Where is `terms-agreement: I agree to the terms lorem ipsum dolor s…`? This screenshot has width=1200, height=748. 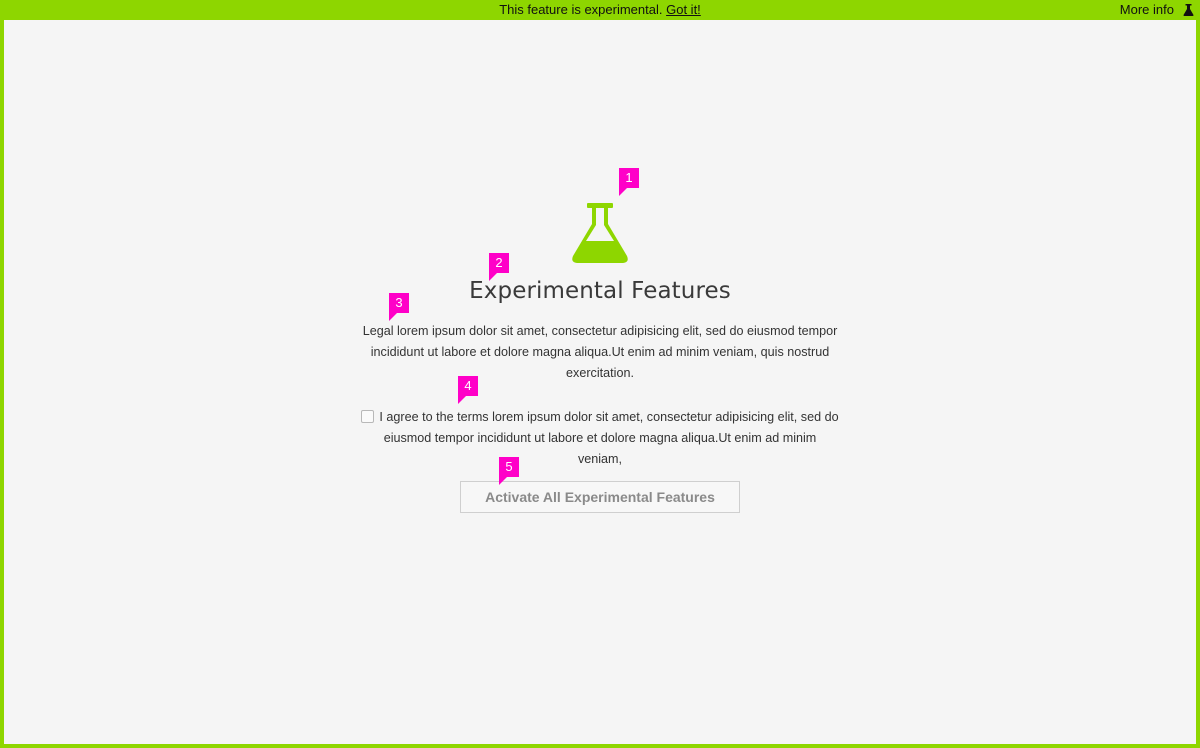 terms-agreement: I agree to the terms lorem ipsum dolor s… is located at coordinates (600, 438).